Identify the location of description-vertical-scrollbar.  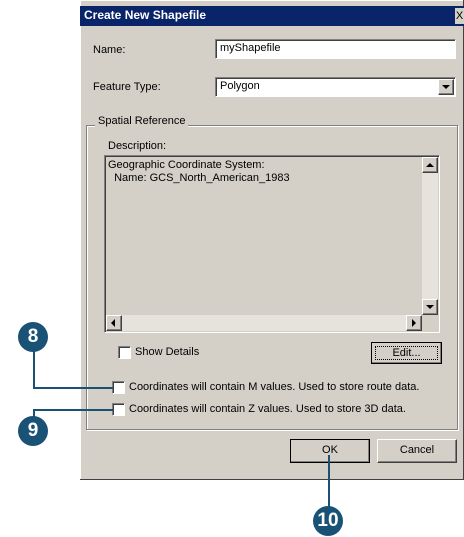
(430, 236).